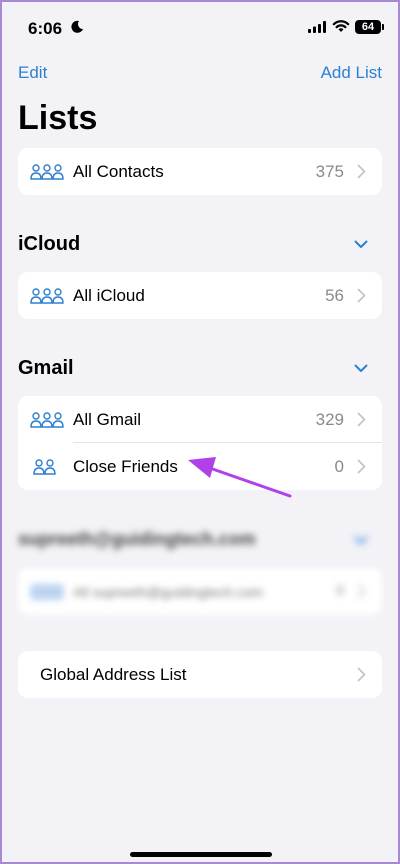 The image size is (400, 864). Describe the element at coordinates (125, 466) in the screenshot. I see `list-label: Close Friends` at that location.